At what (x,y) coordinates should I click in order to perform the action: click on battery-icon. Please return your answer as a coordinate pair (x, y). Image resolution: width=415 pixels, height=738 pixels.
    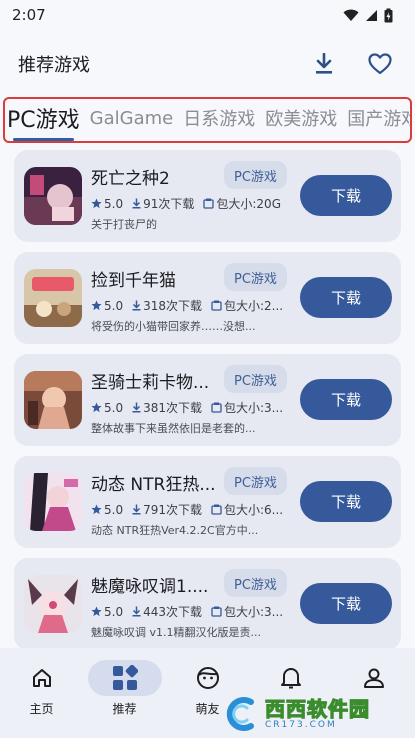
    Looking at the image, I should click on (388, 15).